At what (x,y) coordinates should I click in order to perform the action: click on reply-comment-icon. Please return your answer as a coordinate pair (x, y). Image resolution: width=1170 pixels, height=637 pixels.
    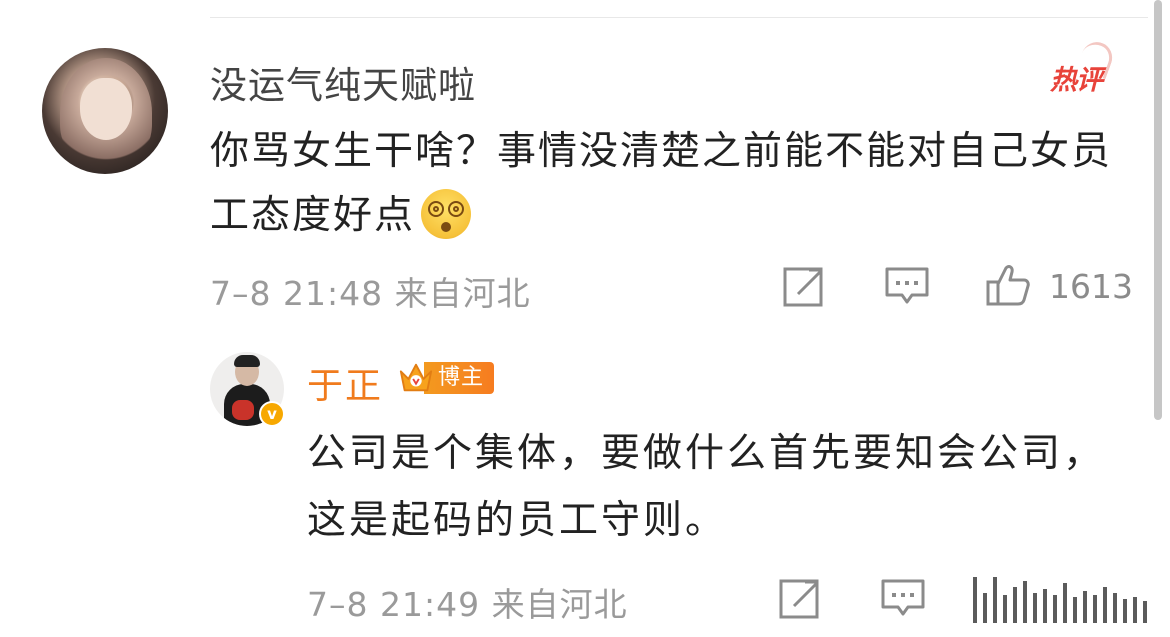
    Looking at the image, I should click on (903, 598).